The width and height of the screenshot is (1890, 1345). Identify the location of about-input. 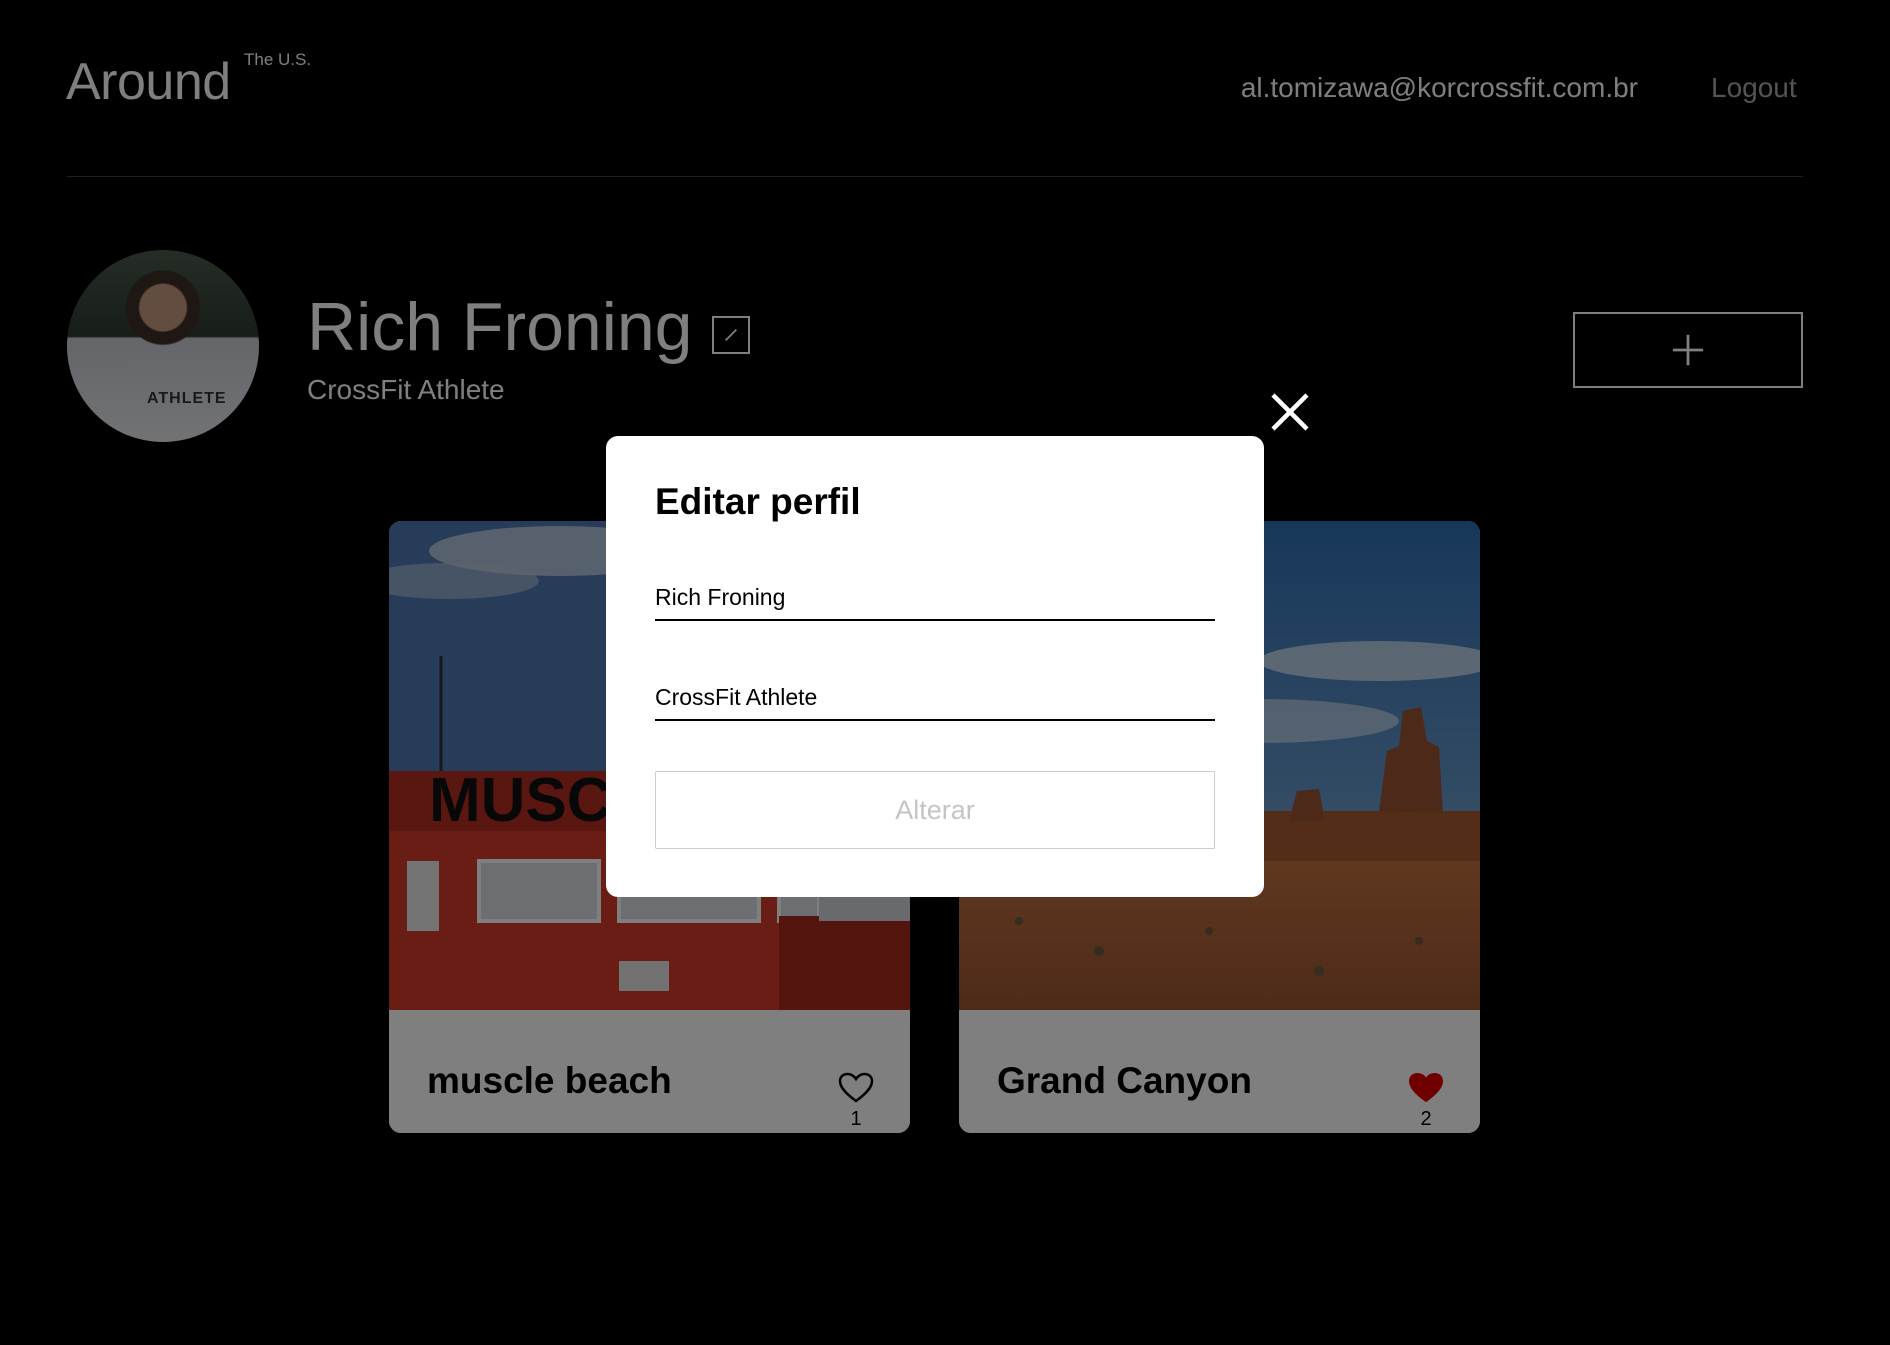
(935, 698).